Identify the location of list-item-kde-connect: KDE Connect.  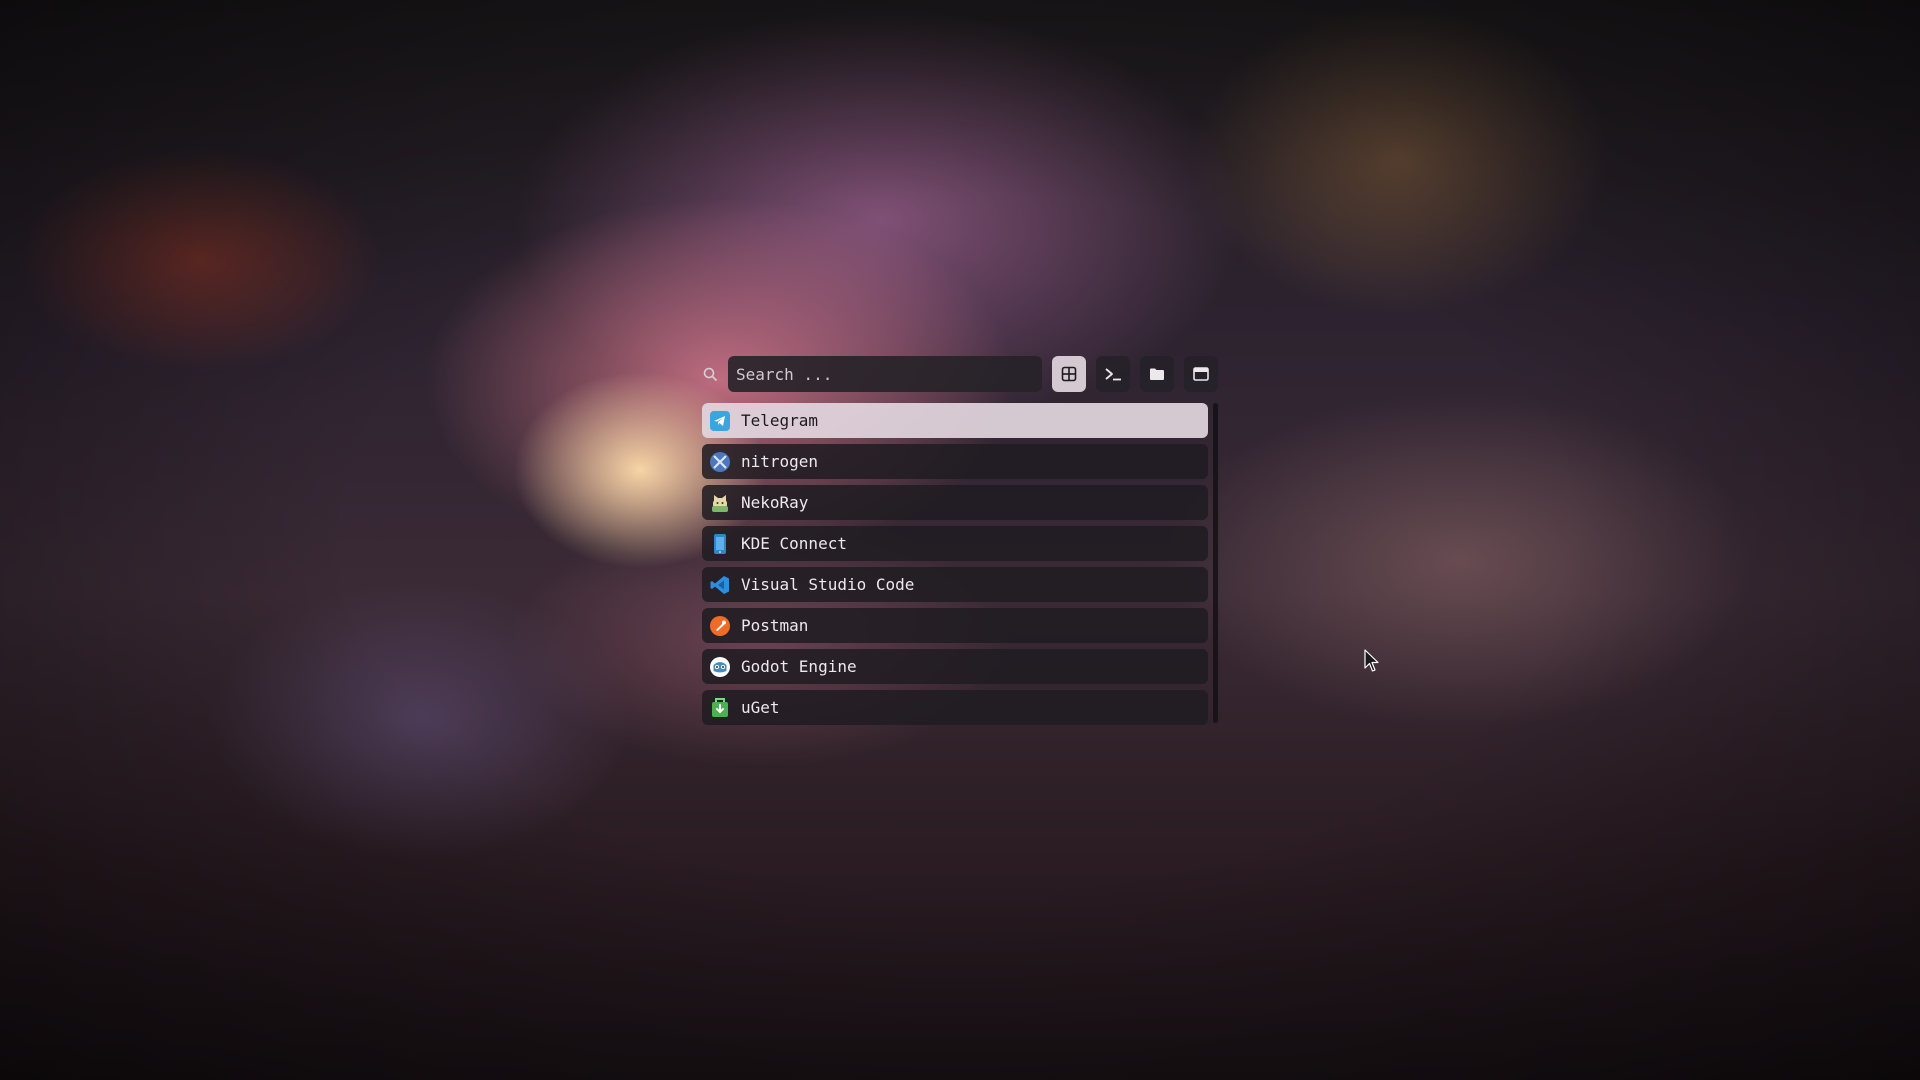
(955, 543).